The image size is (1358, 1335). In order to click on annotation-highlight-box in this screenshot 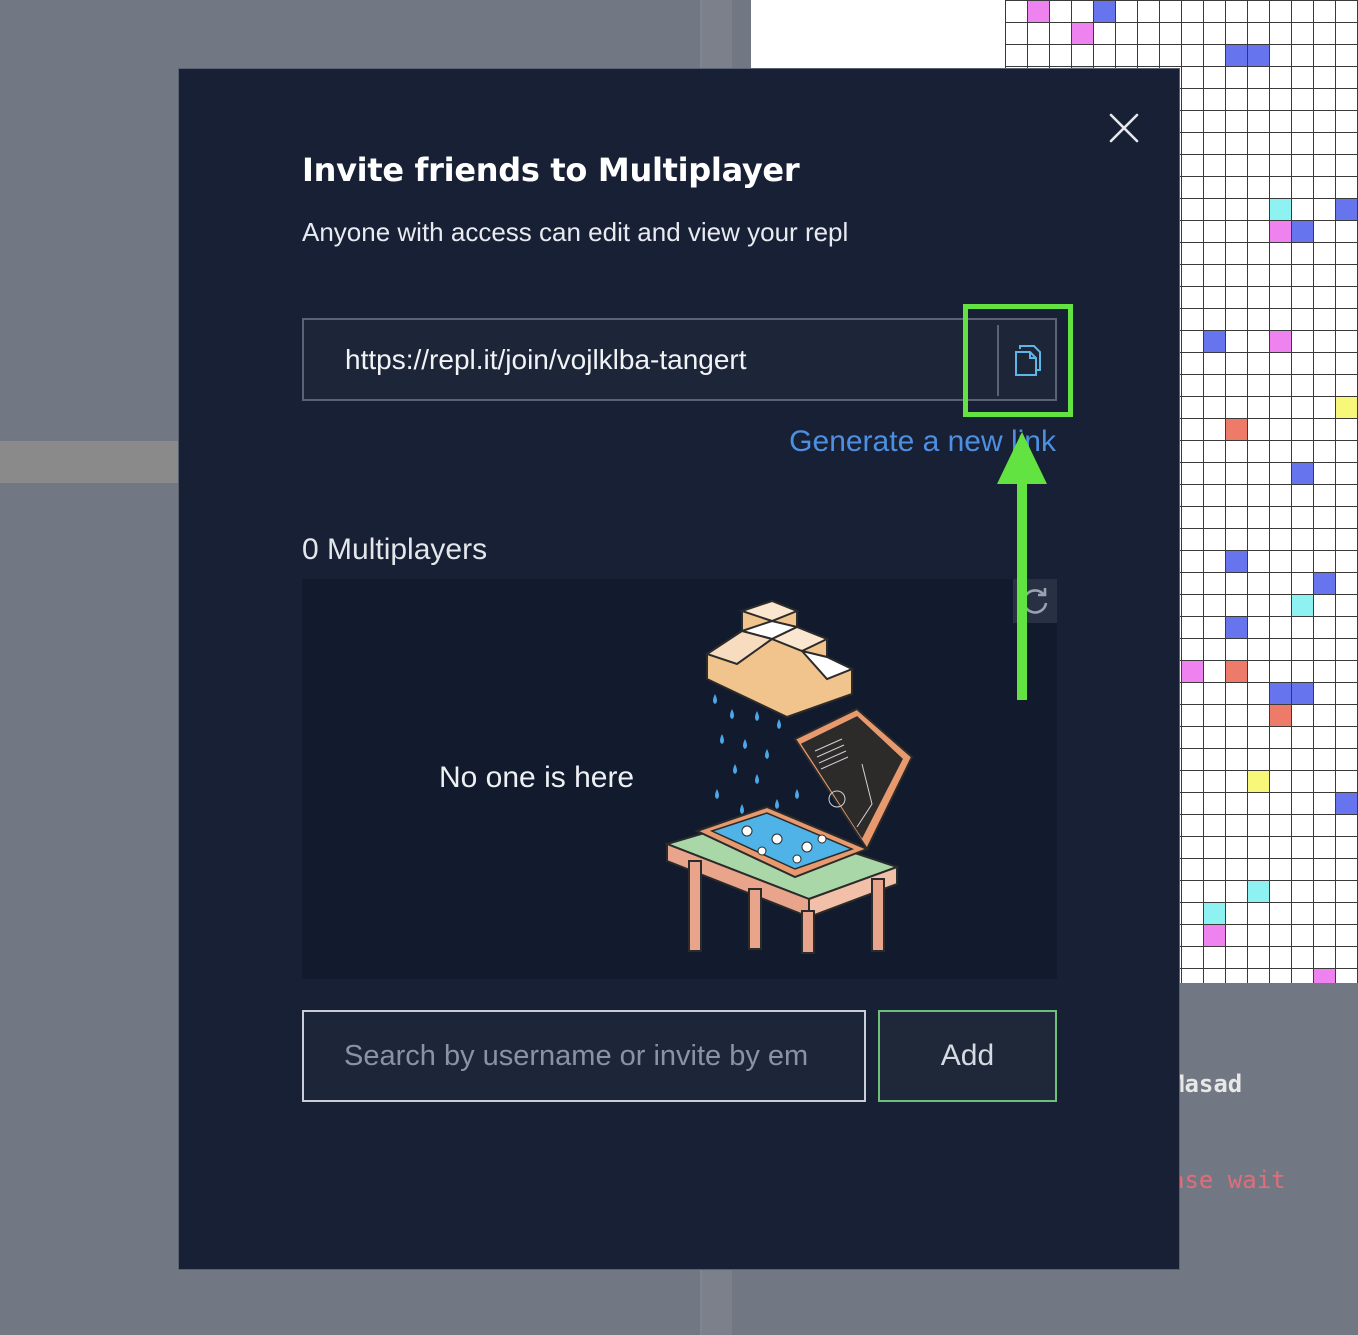, I will do `click(1018, 360)`.